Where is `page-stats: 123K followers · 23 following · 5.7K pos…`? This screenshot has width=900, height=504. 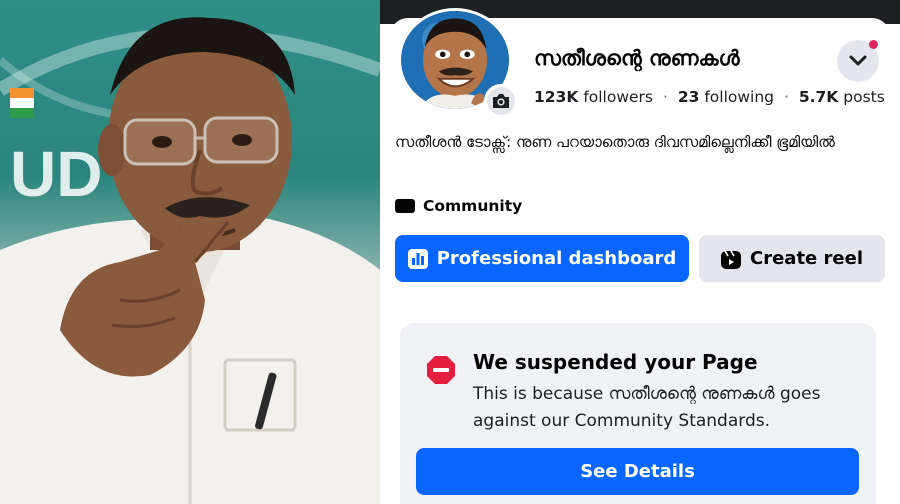
page-stats: 123K followers · 23 following · 5.7K pos… is located at coordinates (709, 97).